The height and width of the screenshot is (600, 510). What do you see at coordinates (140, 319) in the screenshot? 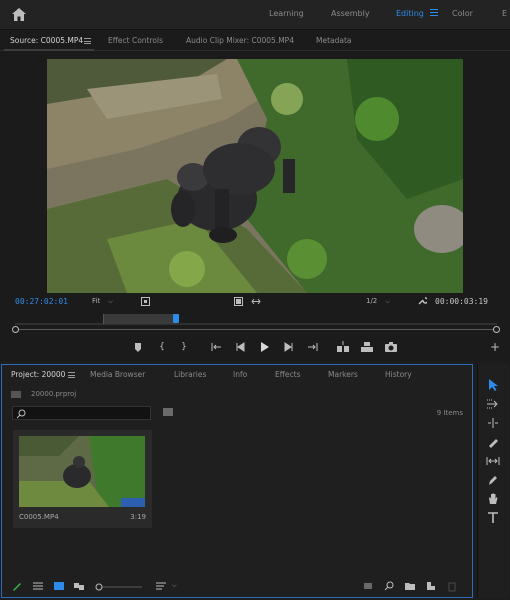
I see `in-out-range` at bounding box center [140, 319].